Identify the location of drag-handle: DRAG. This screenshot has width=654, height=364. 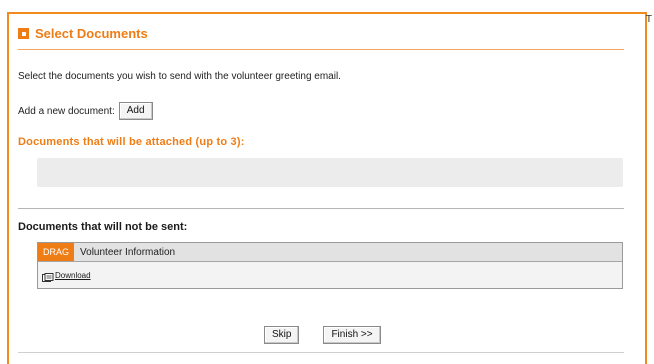
(56, 252).